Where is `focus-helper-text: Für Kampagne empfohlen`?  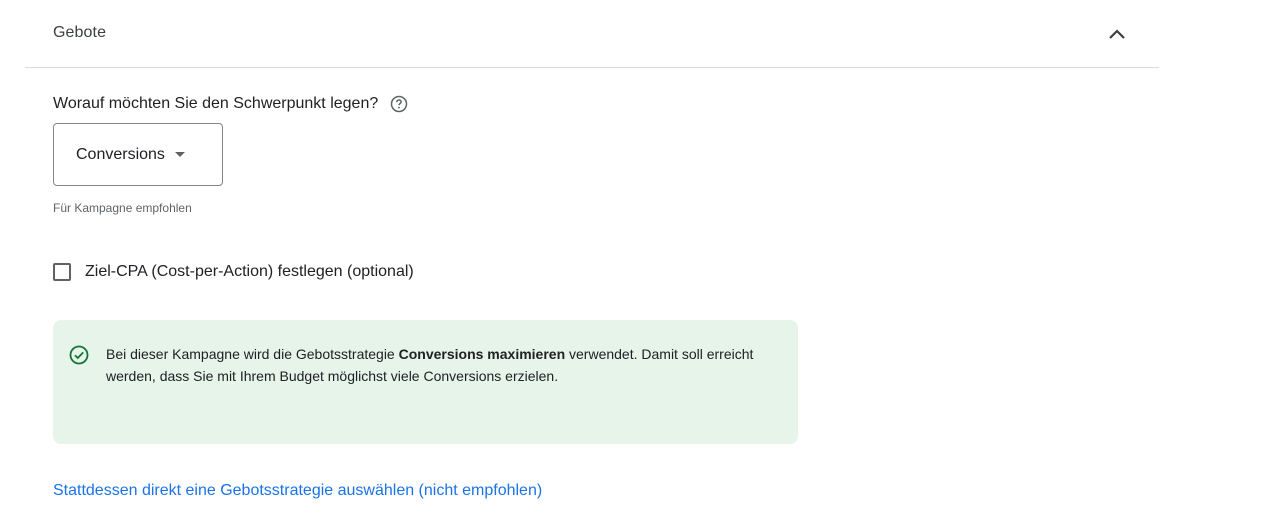 focus-helper-text: Für Kampagne empfohlen is located at coordinates (122, 208).